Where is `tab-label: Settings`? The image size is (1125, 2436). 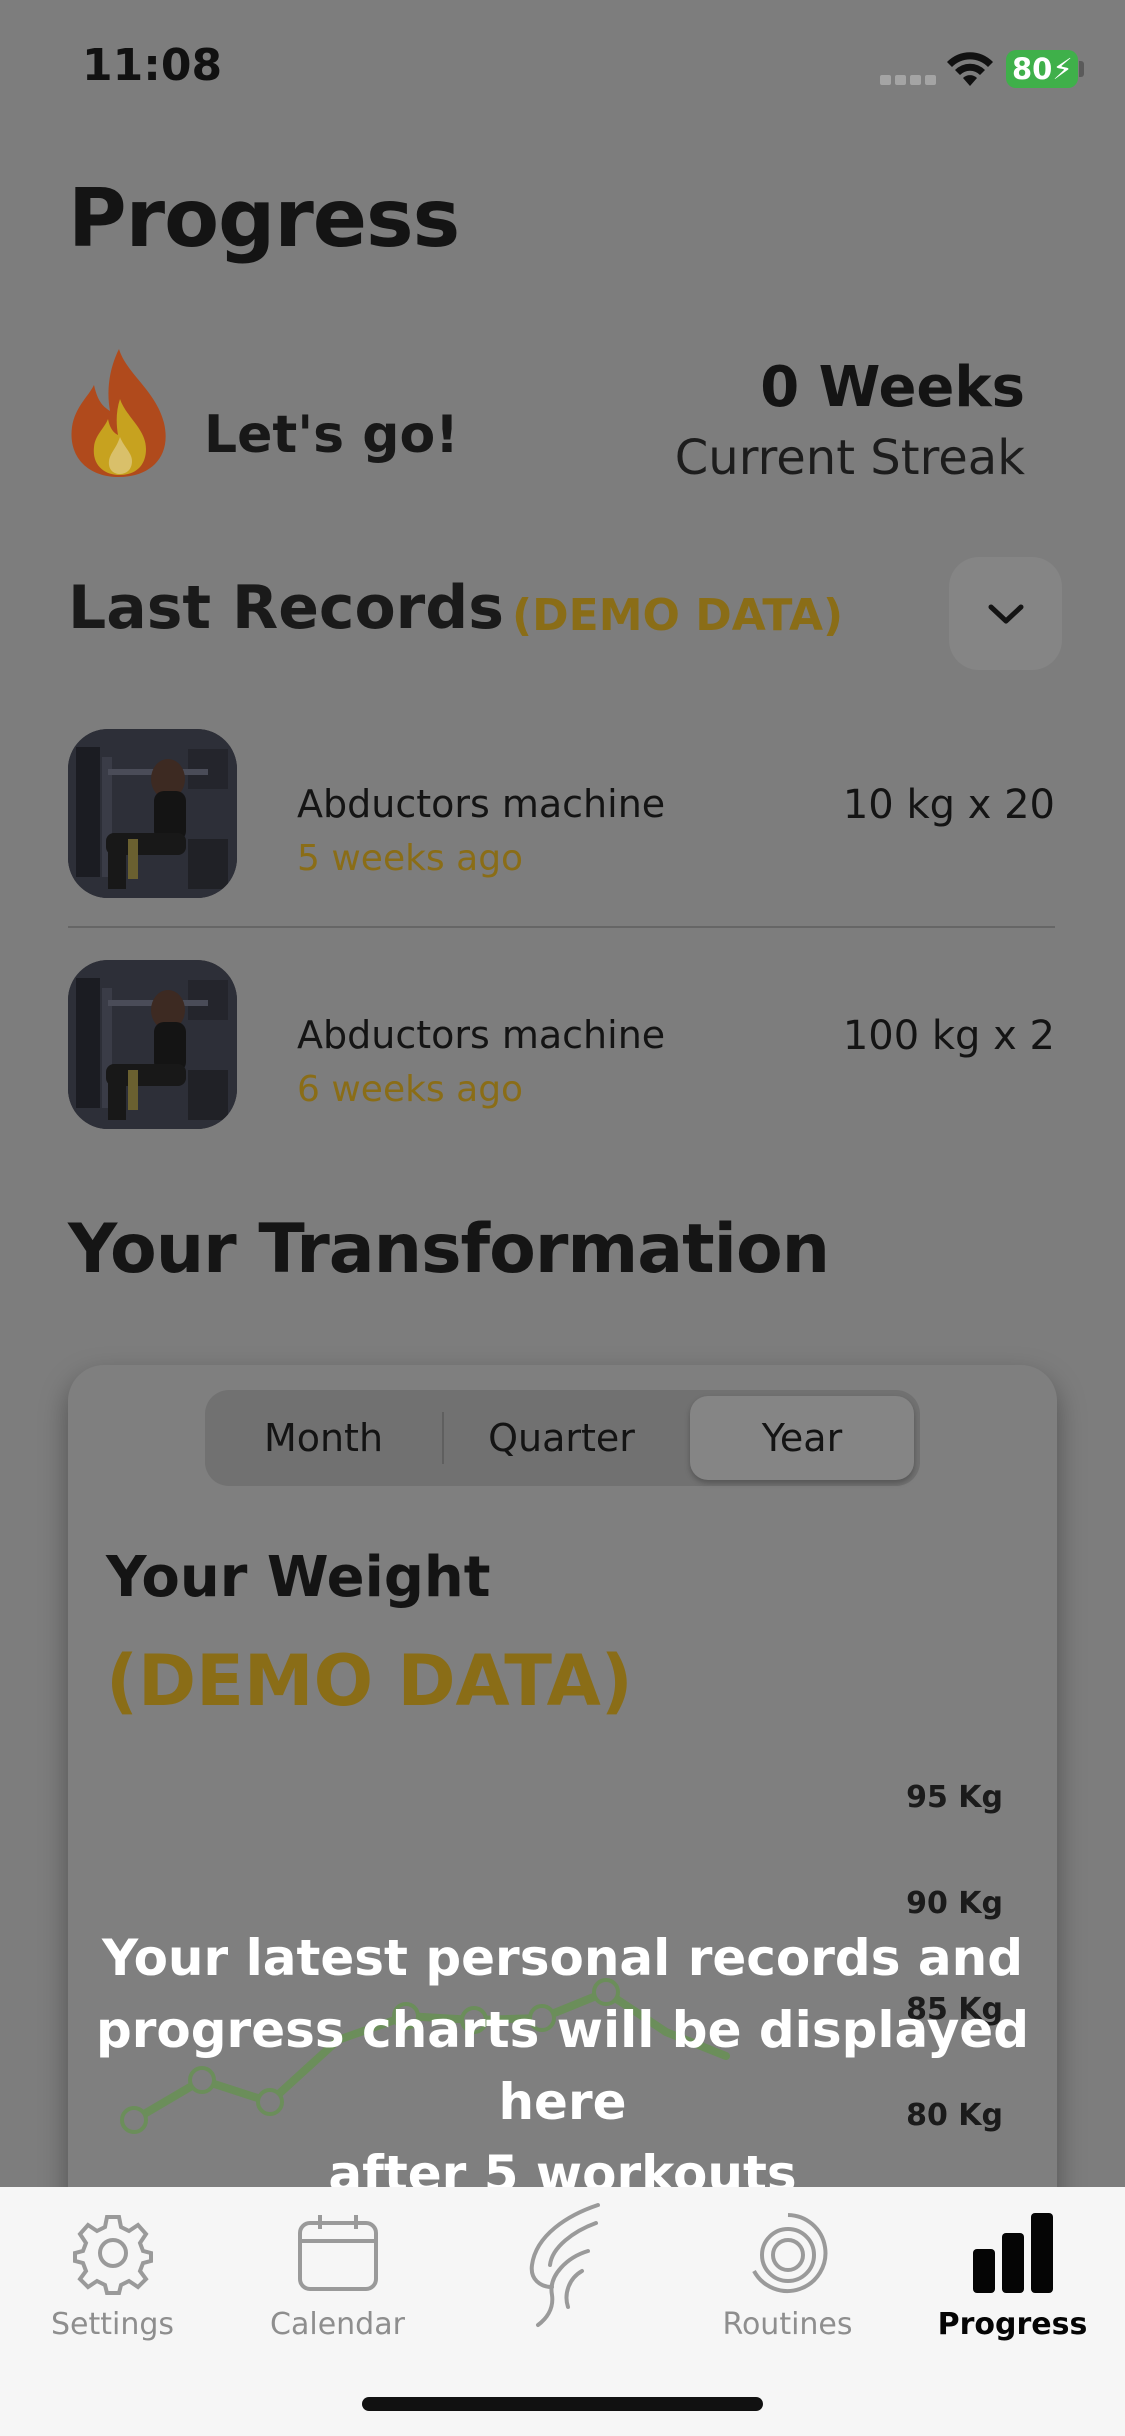 tab-label: Settings is located at coordinates (112, 2324).